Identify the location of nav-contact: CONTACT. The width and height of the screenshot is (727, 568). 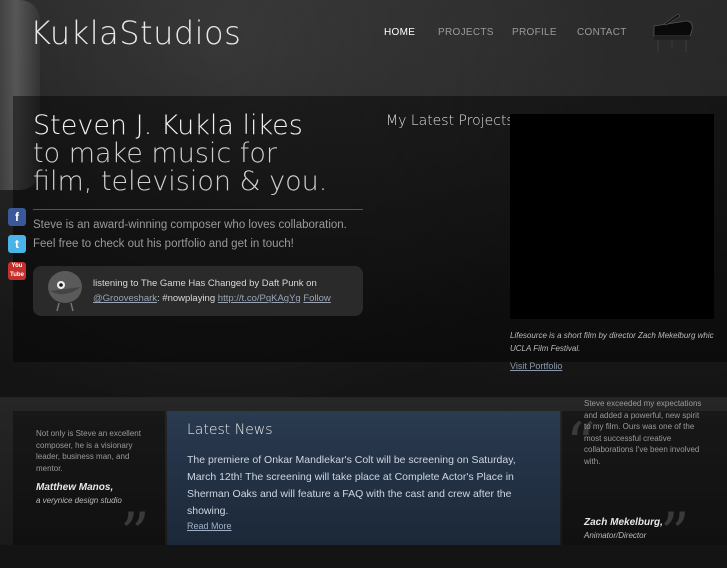
(602, 32).